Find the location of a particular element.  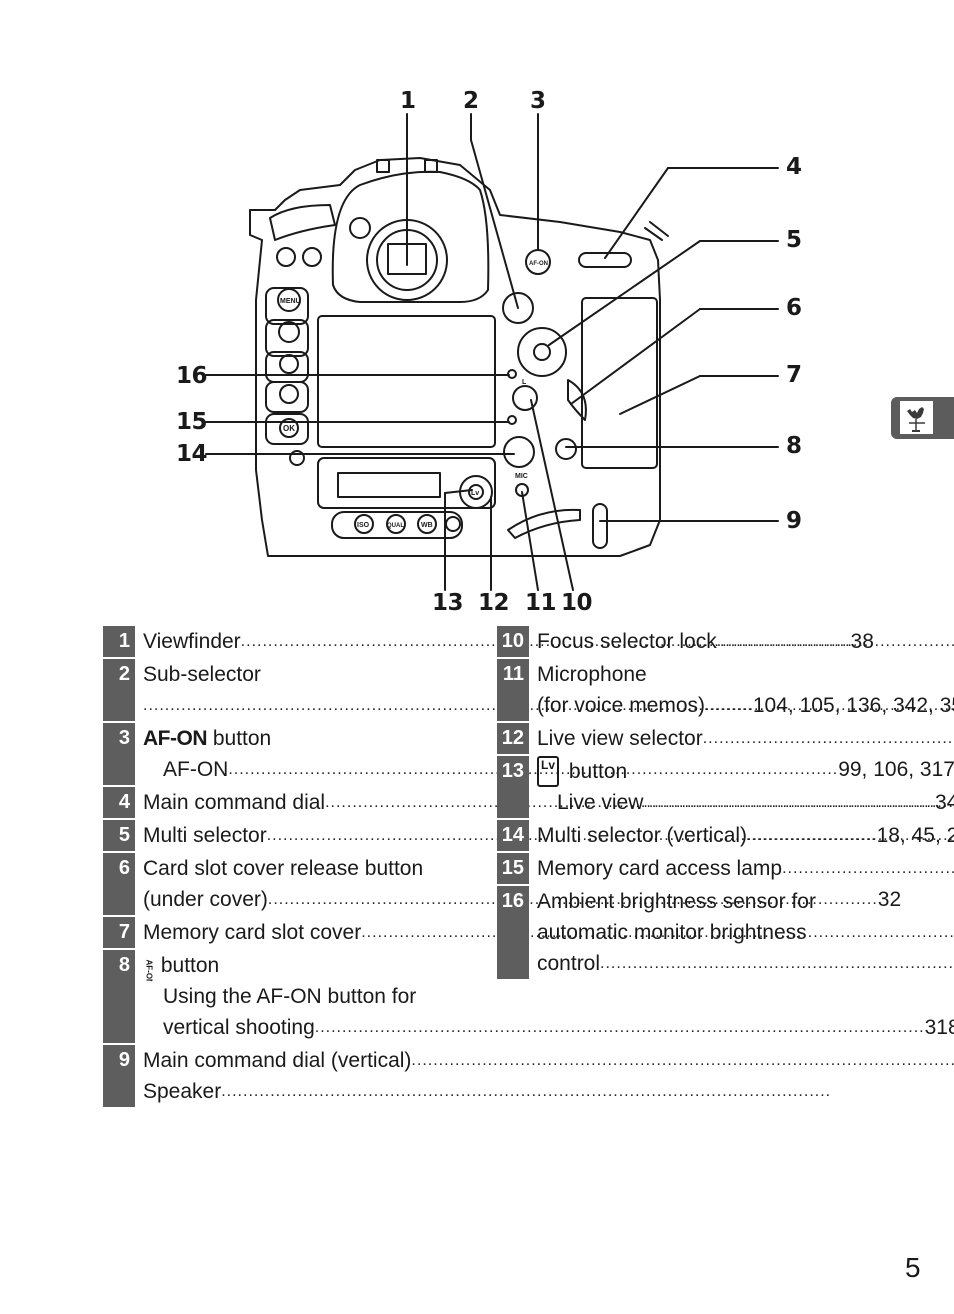

leader-6b is located at coordinates (635, 356).